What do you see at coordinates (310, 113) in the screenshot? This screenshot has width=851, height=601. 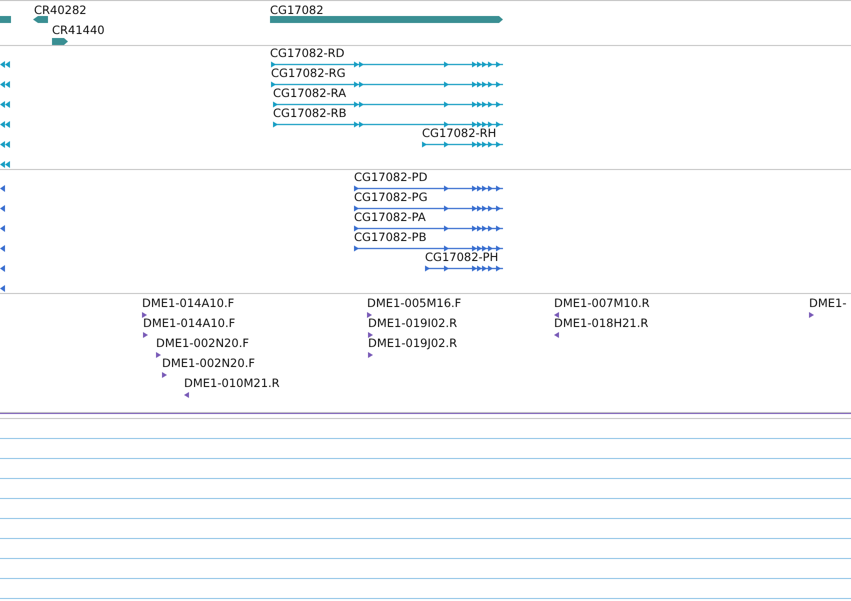 I see `transcript-label: CG17082-RB` at bounding box center [310, 113].